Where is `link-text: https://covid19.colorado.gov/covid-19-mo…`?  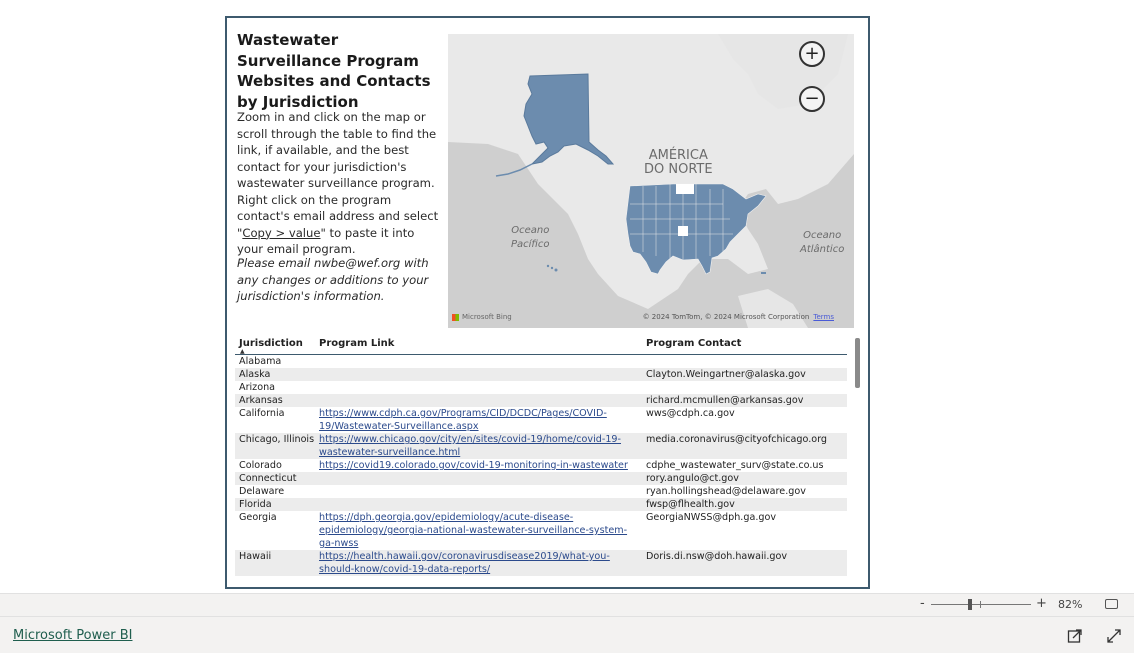
link-text: https://covid19.colorado.gov/covid-19-mo… is located at coordinates (473, 465).